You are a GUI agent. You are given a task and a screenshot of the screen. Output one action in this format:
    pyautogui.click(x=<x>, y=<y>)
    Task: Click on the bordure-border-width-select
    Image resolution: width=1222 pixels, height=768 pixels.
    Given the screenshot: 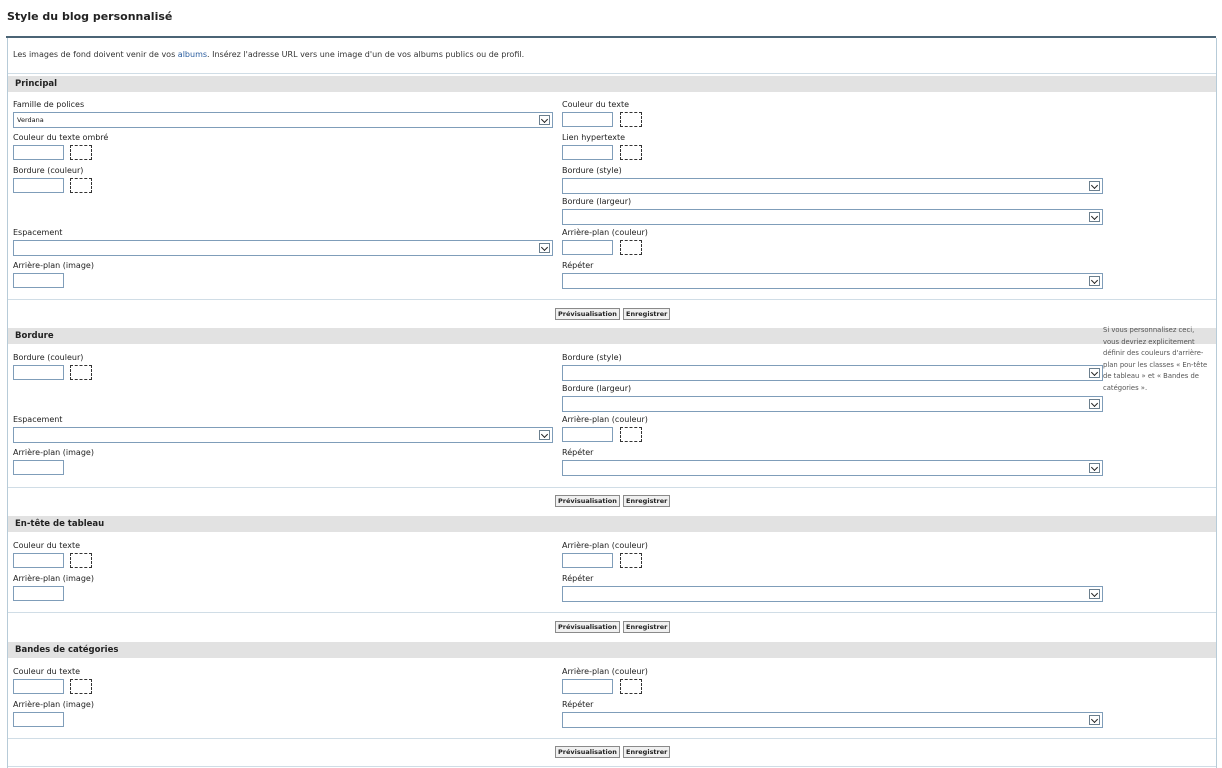 What is the action you would take?
    pyautogui.click(x=832, y=404)
    